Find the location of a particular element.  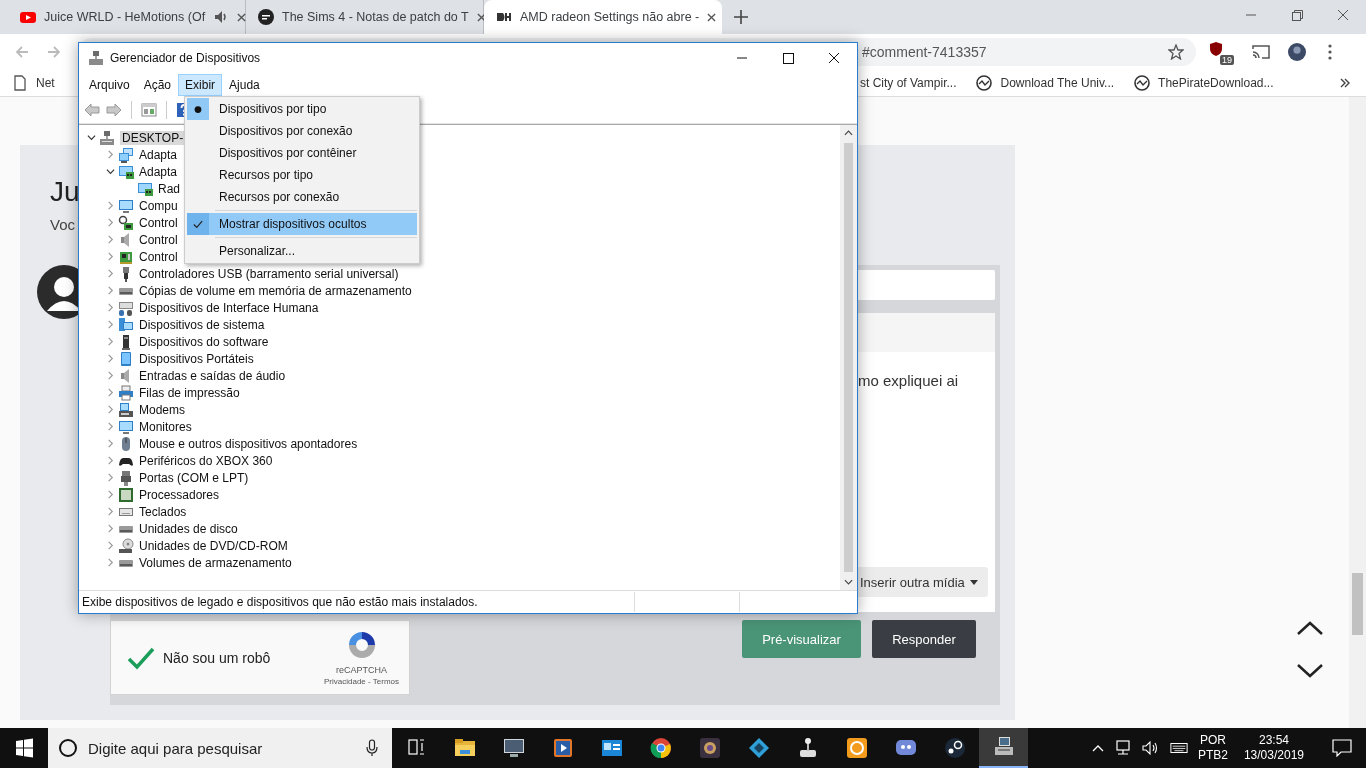

menu-item: Ação is located at coordinates (157, 85).